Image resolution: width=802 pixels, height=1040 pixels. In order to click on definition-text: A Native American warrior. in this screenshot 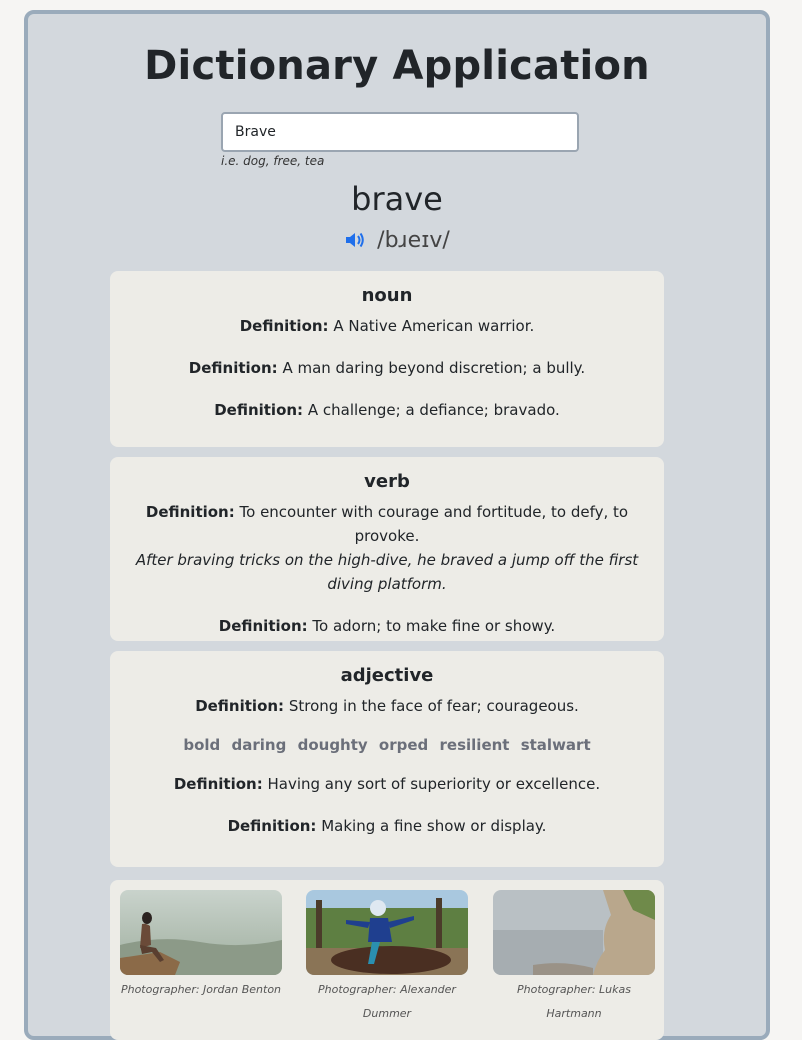, I will do `click(434, 326)`.